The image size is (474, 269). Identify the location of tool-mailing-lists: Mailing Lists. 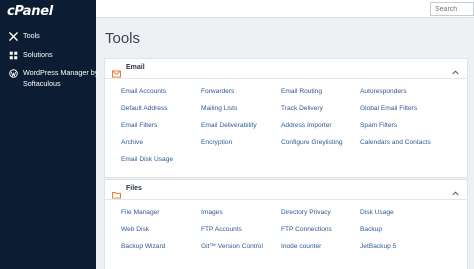
(219, 108).